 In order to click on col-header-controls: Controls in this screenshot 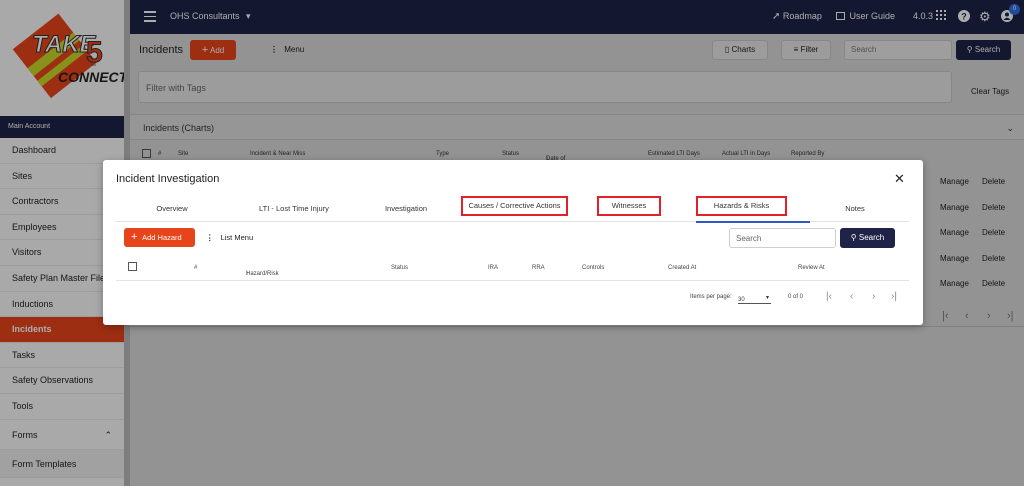, I will do `click(593, 268)`.